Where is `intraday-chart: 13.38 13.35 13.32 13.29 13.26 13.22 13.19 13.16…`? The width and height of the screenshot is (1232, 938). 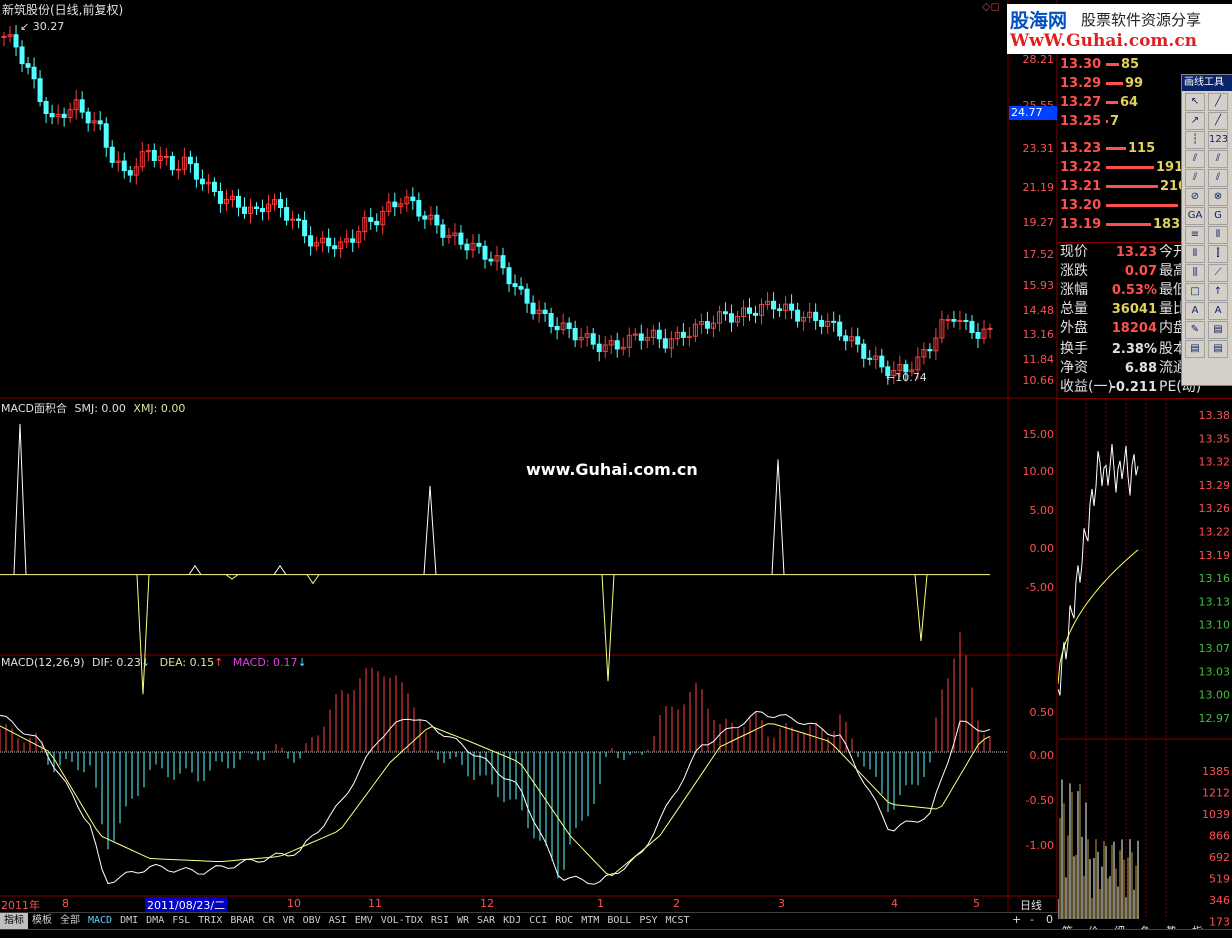 intraday-chart: 13.38 13.35 13.32 13.29 13.26 13.22 13.19 13.16… is located at coordinates (1145, 664).